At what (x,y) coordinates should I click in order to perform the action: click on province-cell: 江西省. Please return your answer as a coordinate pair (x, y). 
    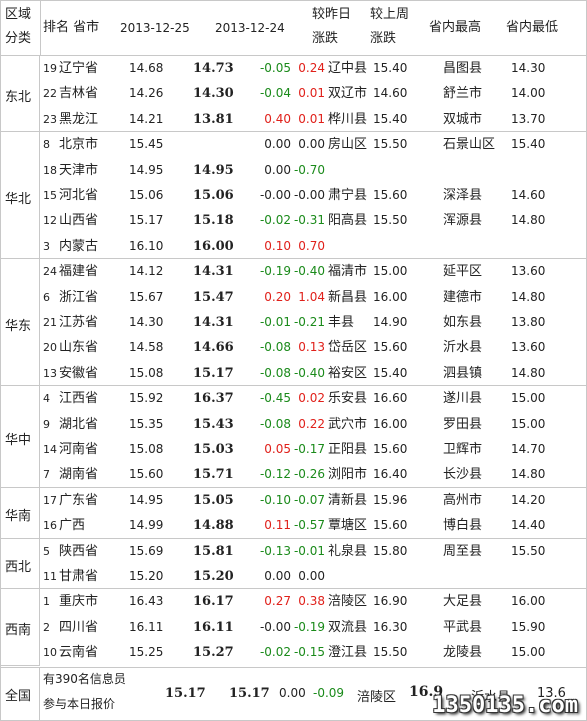
    Looking at the image, I should click on (79, 399).